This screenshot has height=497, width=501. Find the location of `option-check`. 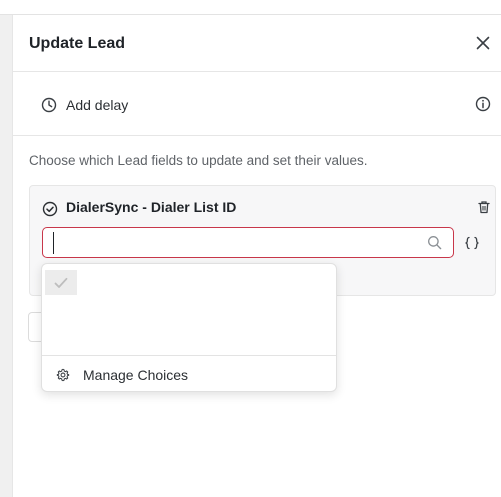

option-check is located at coordinates (61, 282).